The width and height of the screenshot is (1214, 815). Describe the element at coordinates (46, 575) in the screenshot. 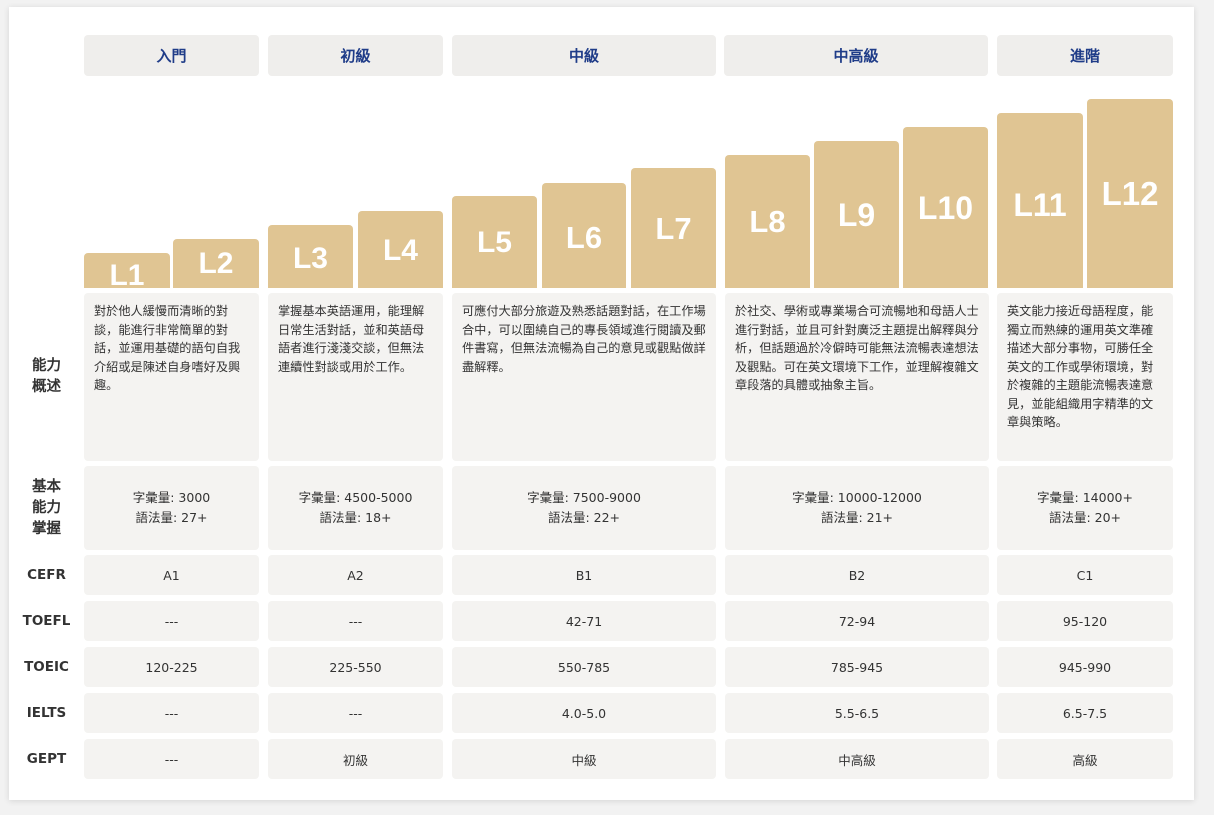

I see `row-label-cefr: CEFR` at that location.